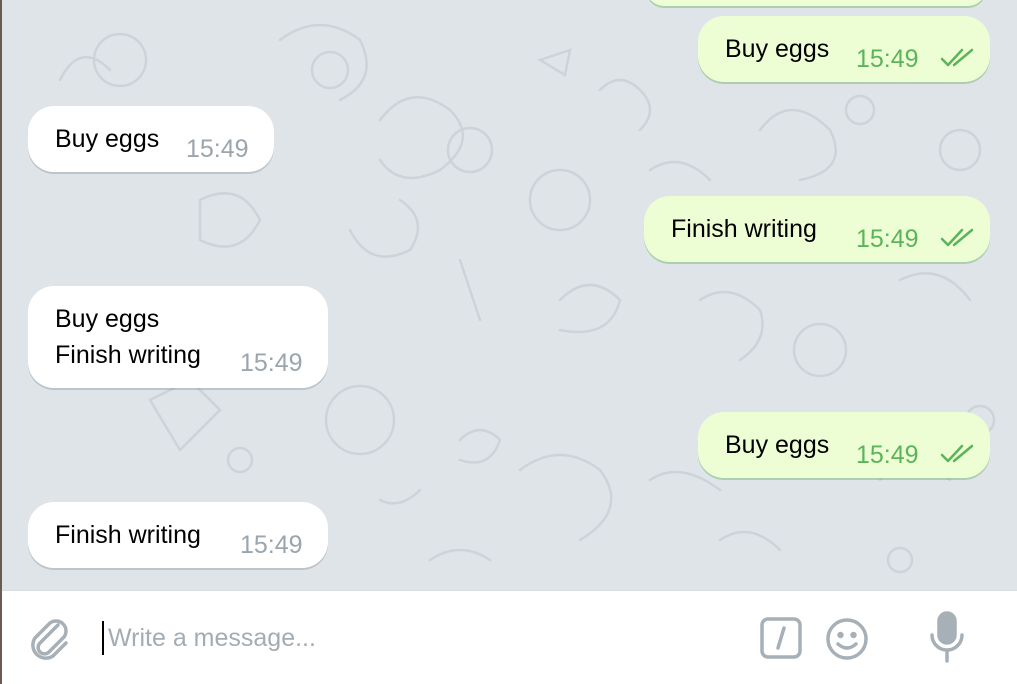 The image size is (1017, 684). Describe the element at coordinates (103, 638) in the screenshot. I see `text-cursor` at that location.